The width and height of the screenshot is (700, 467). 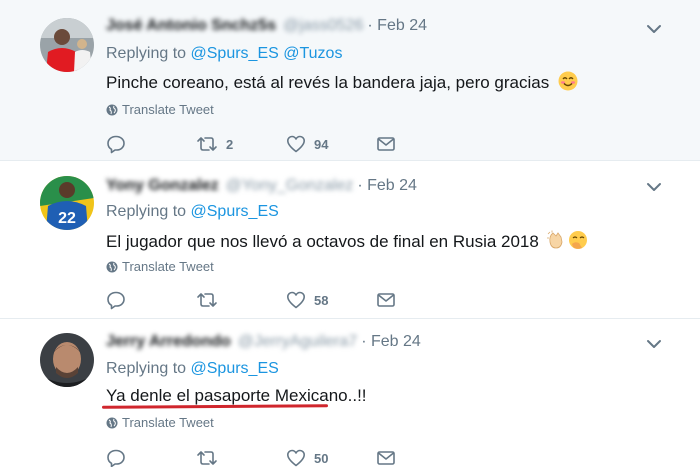 I want to click on tweet-actions: 2 94, so click(x=256, y=144).